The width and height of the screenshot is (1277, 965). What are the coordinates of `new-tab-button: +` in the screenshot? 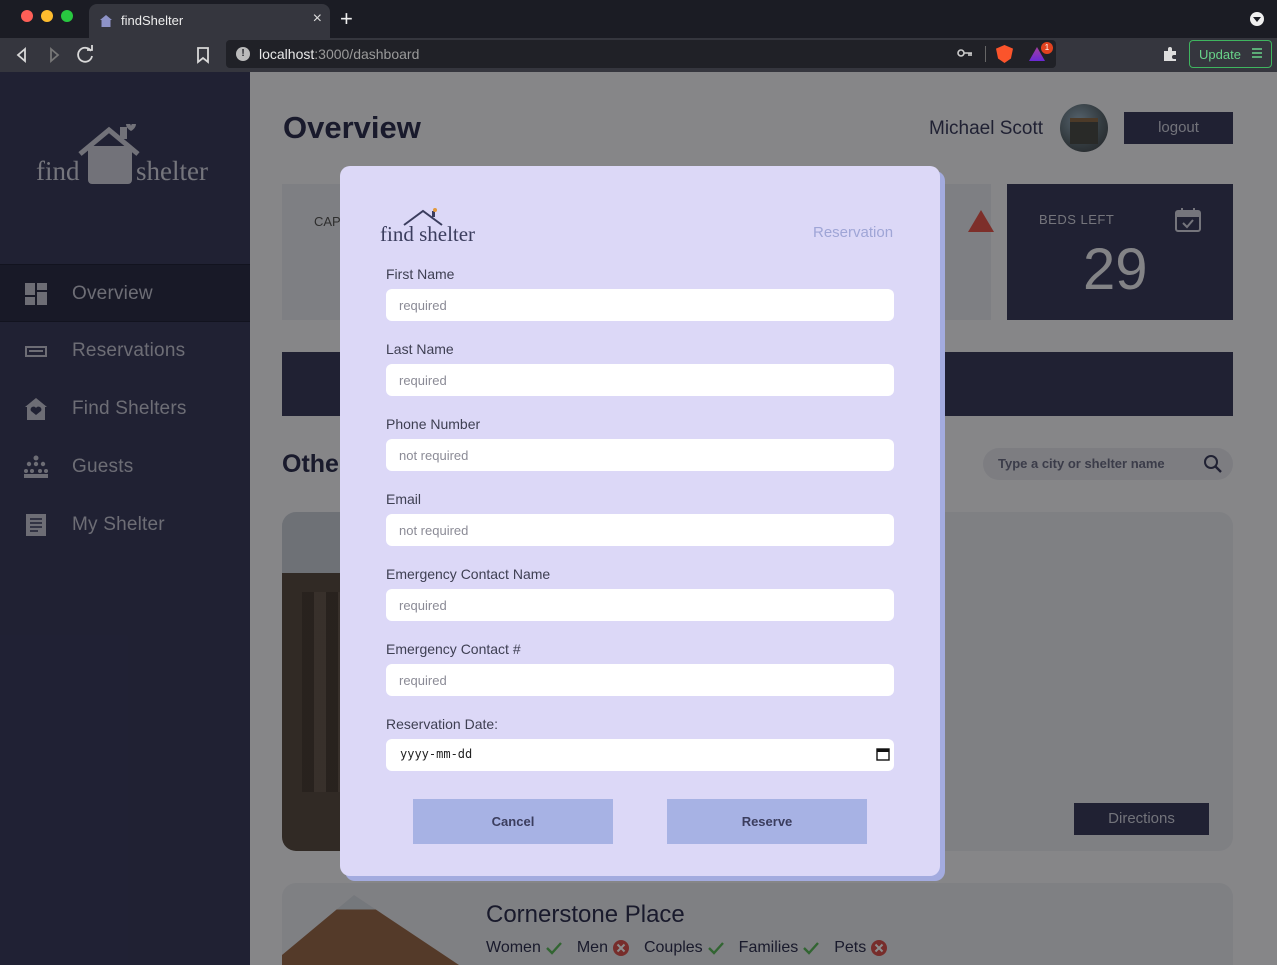 It's located at (346, 19).